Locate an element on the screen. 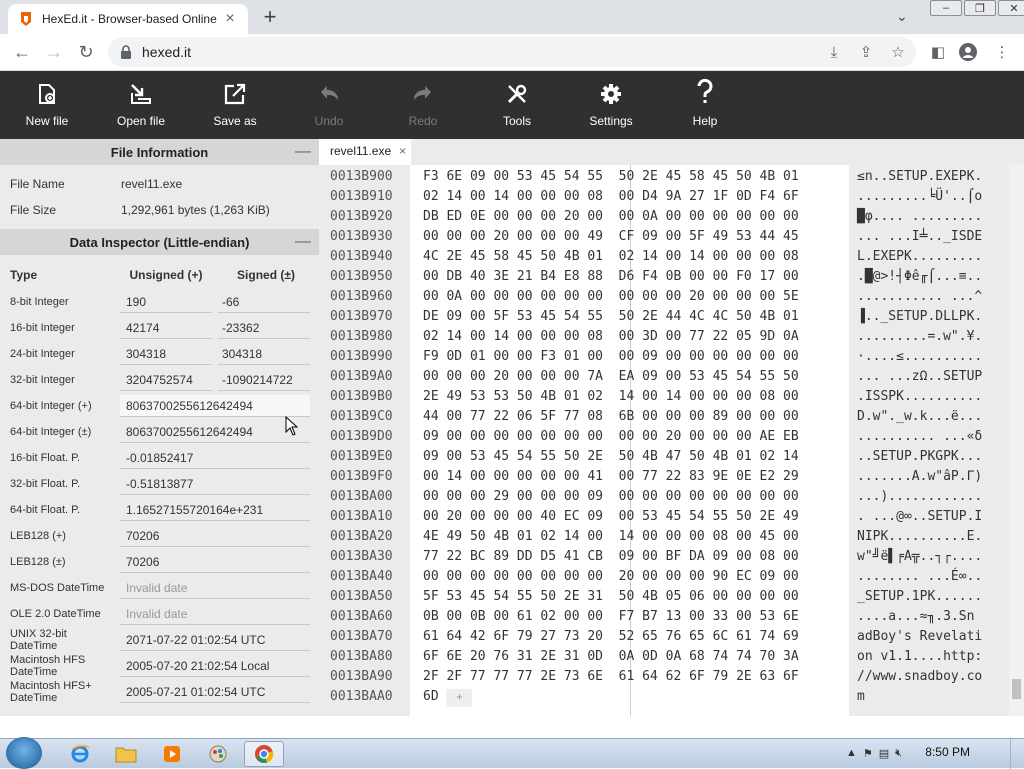 The width and height of the screenshot is (1024, 769). back-arrow-icon: ← is located at coordinates (22, 52).